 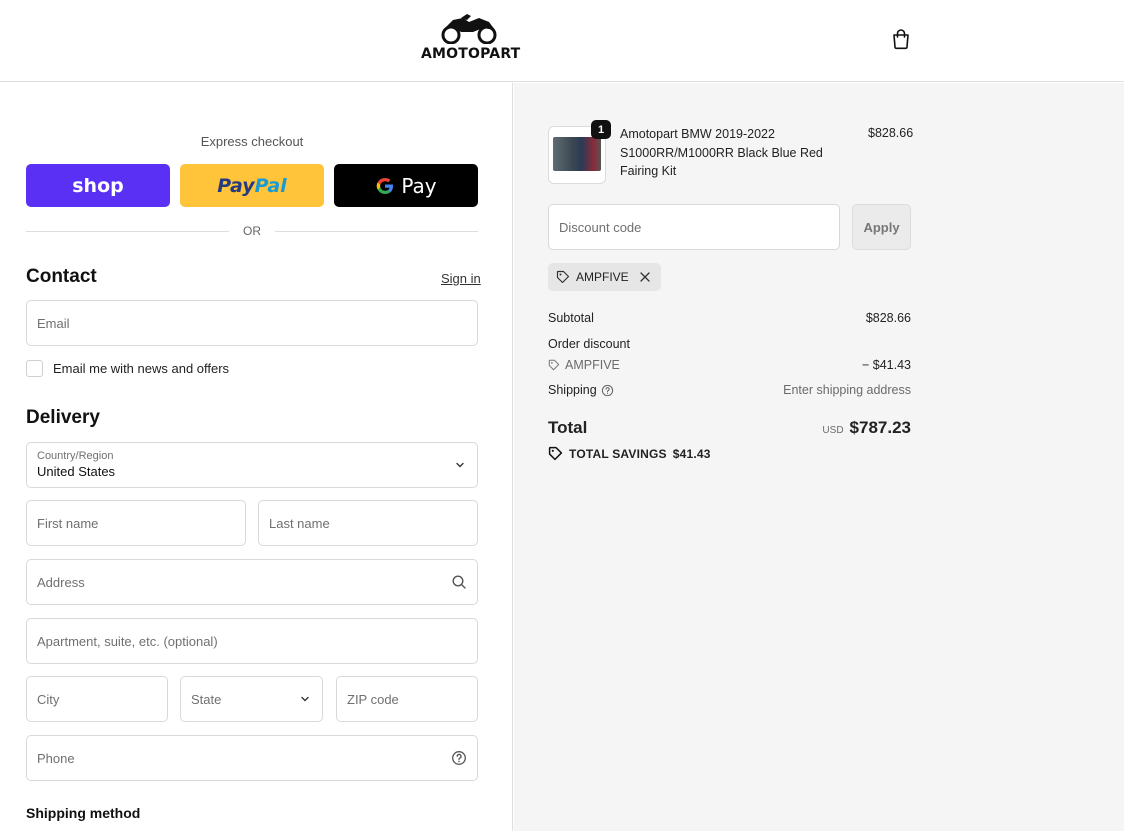 I want to click on total-savings: TOTAL SAVINGS $41.43, so click(x=629, y=453).